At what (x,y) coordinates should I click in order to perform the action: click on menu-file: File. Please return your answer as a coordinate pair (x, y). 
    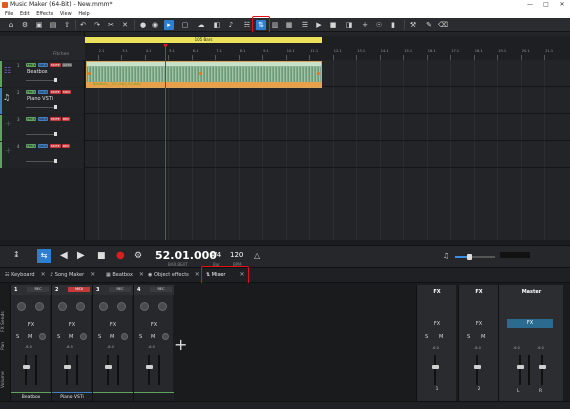
    Looking at the image, I should click on (9, 14).